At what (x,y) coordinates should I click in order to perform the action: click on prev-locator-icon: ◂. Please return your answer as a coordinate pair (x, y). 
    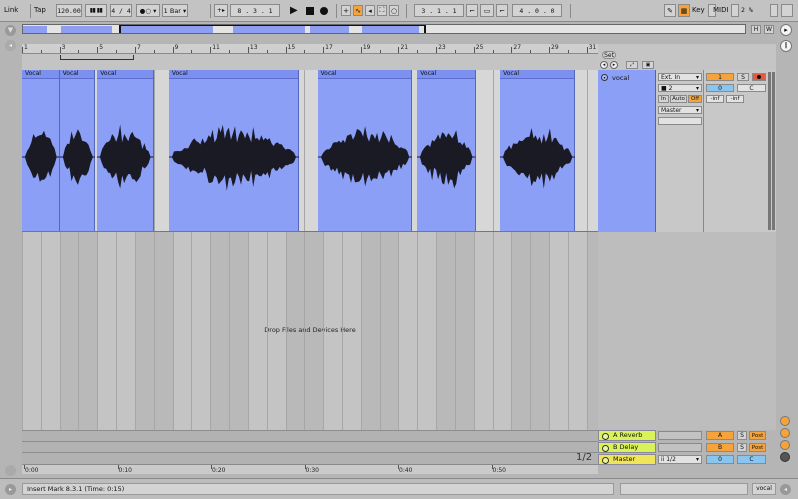
    Looking at the image, I should click on (604, 65).